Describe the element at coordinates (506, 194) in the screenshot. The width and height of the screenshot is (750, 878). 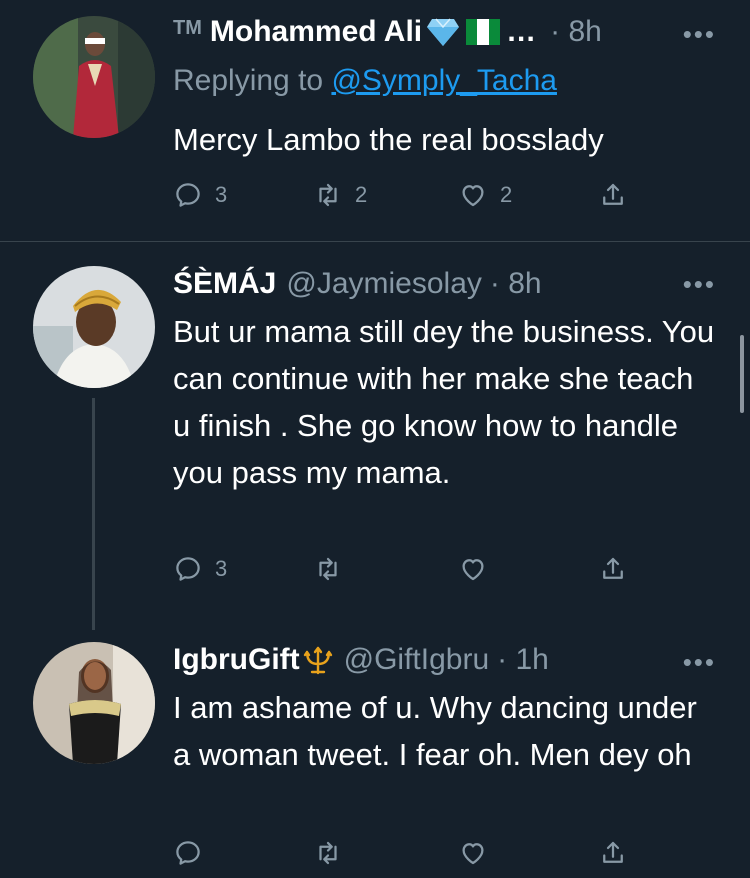
I see `like-count: 2` at that location.